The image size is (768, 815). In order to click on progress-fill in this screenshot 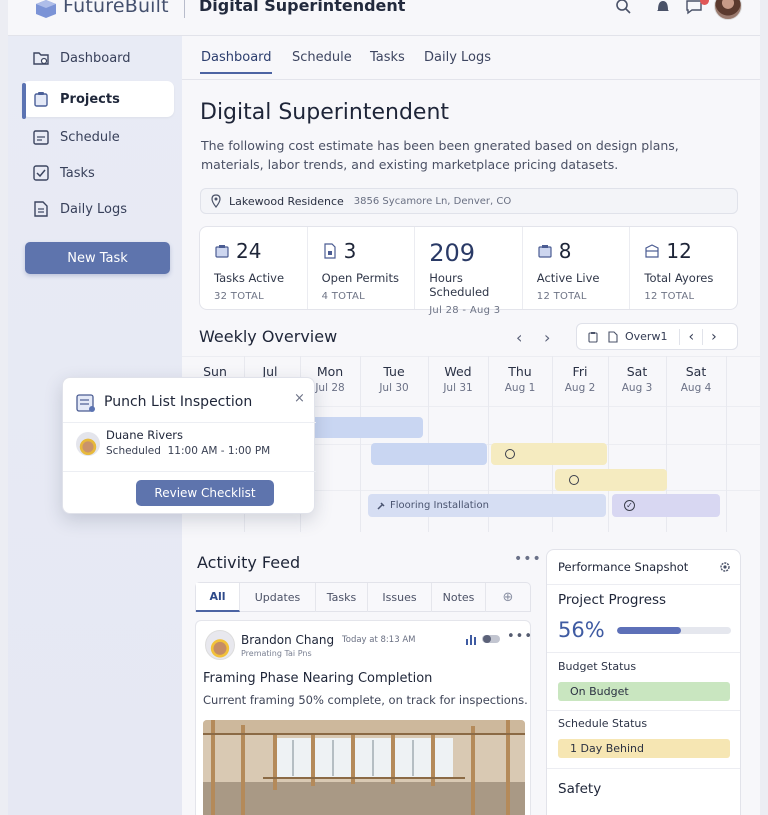, I will do `click(649, 630)`.